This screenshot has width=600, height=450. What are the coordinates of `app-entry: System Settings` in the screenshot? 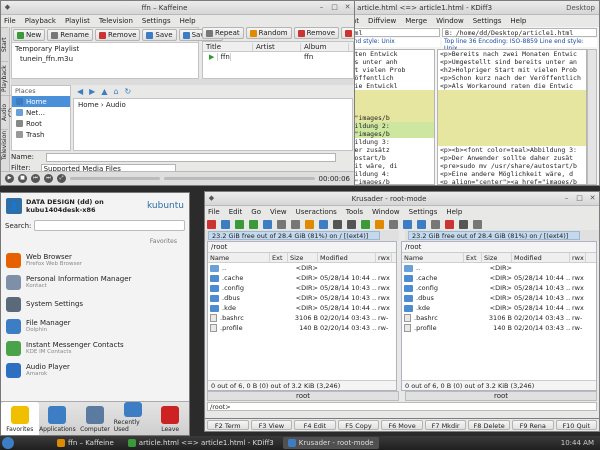 It's located at (95, 304).